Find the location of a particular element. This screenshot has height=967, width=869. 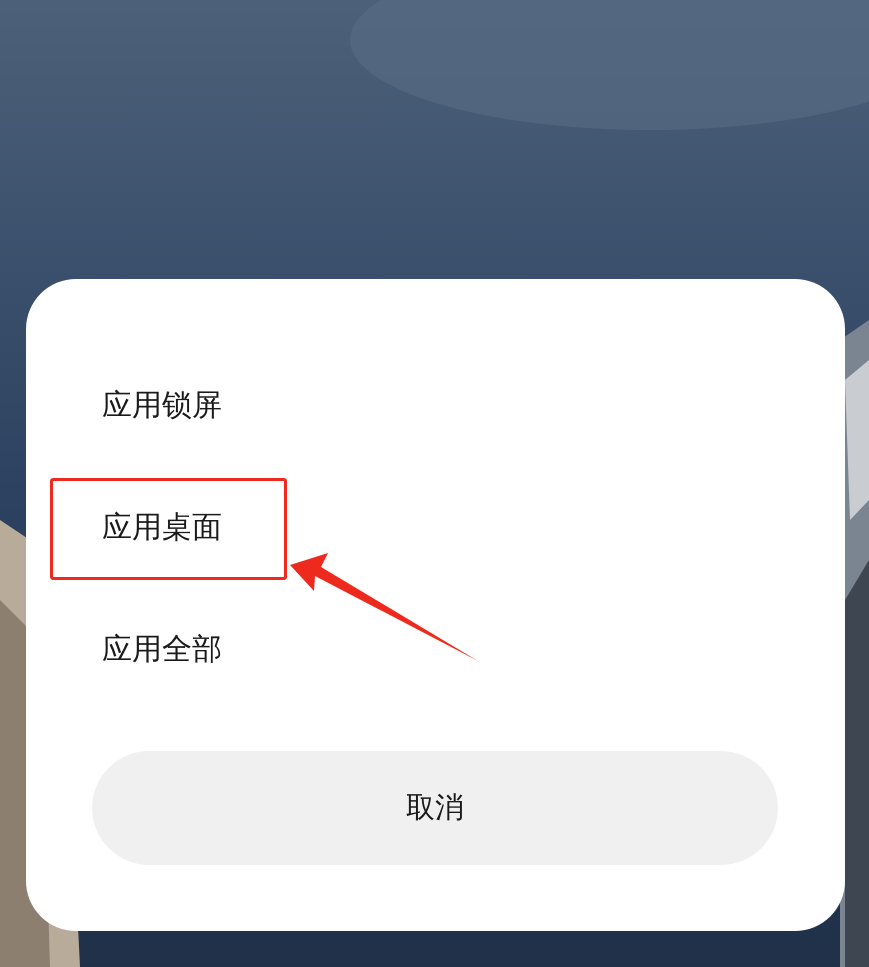

cancel-button: 取消 is located at coordinates (435, 808).